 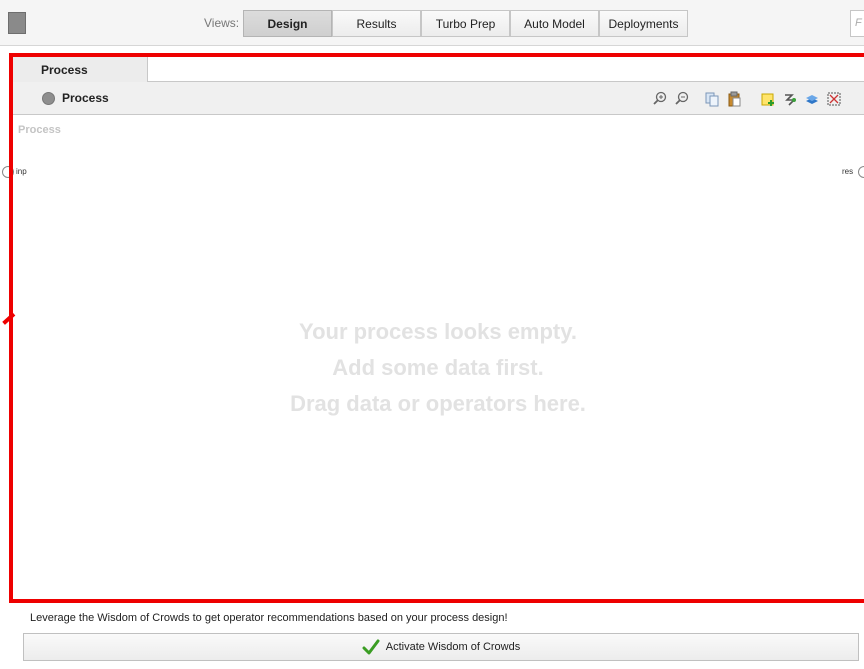 I want to click on activate-wisdom-of-crowds-button: Activate Wisdom of Crowds, so click(x=441, y=647).